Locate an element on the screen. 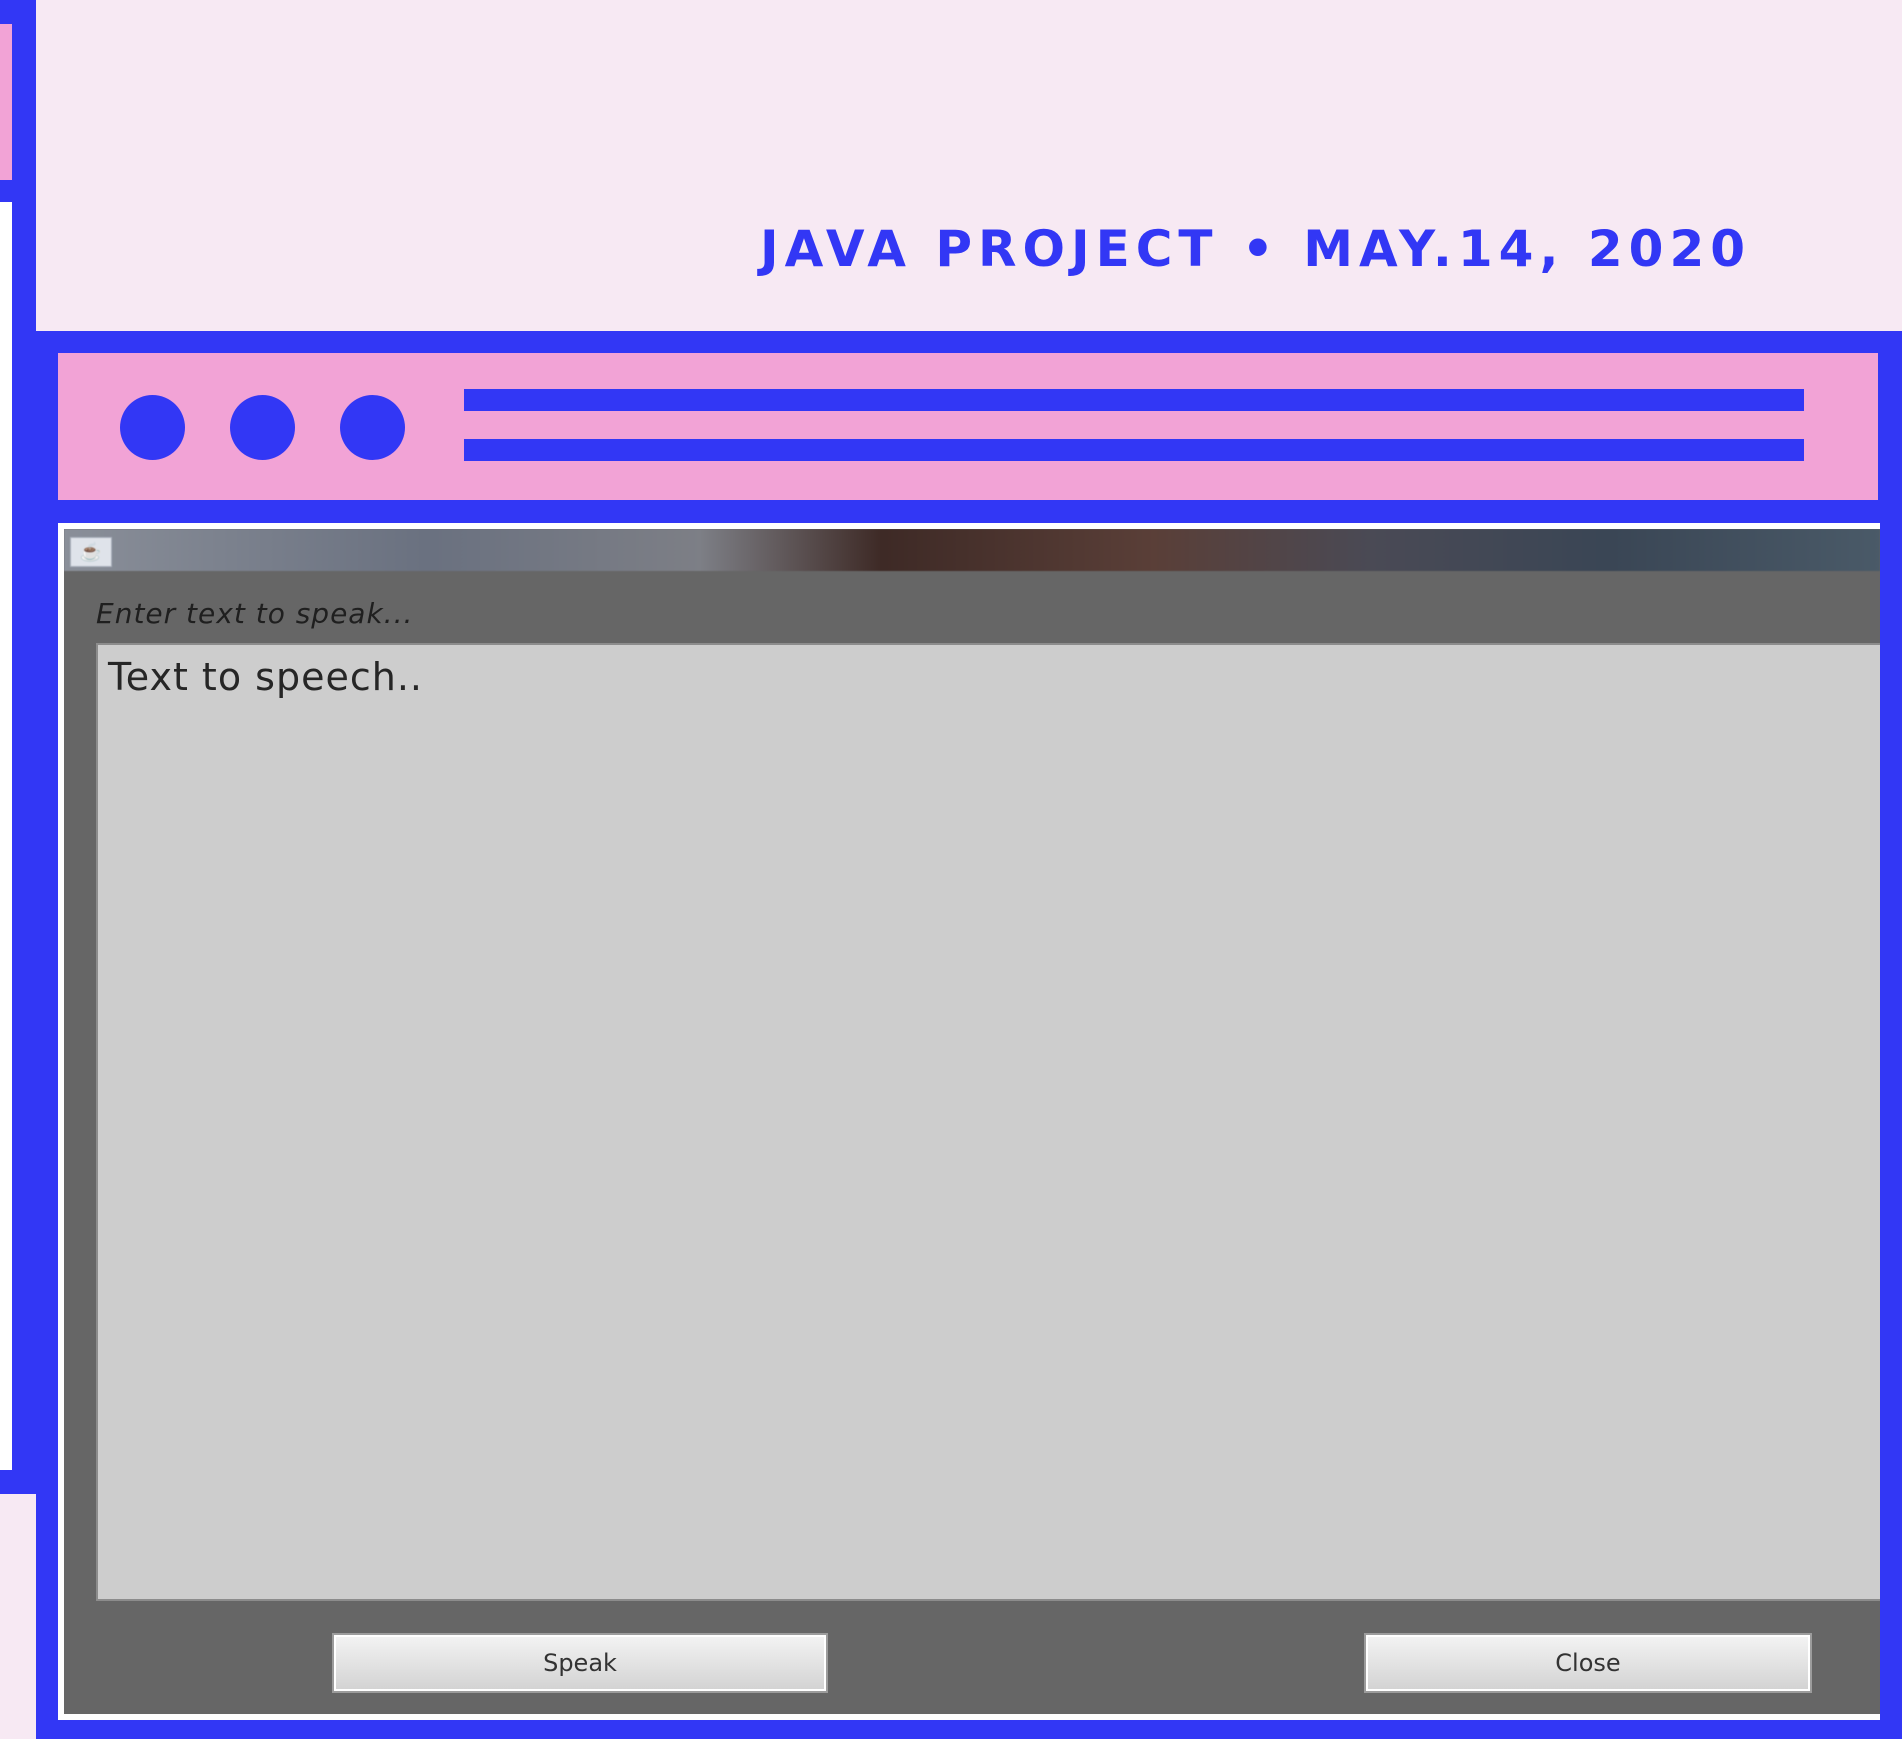 Image resolution: width=1902 pixels, height=1739 pixels. toolbar-line-top is located at coordinates (1134, 400).